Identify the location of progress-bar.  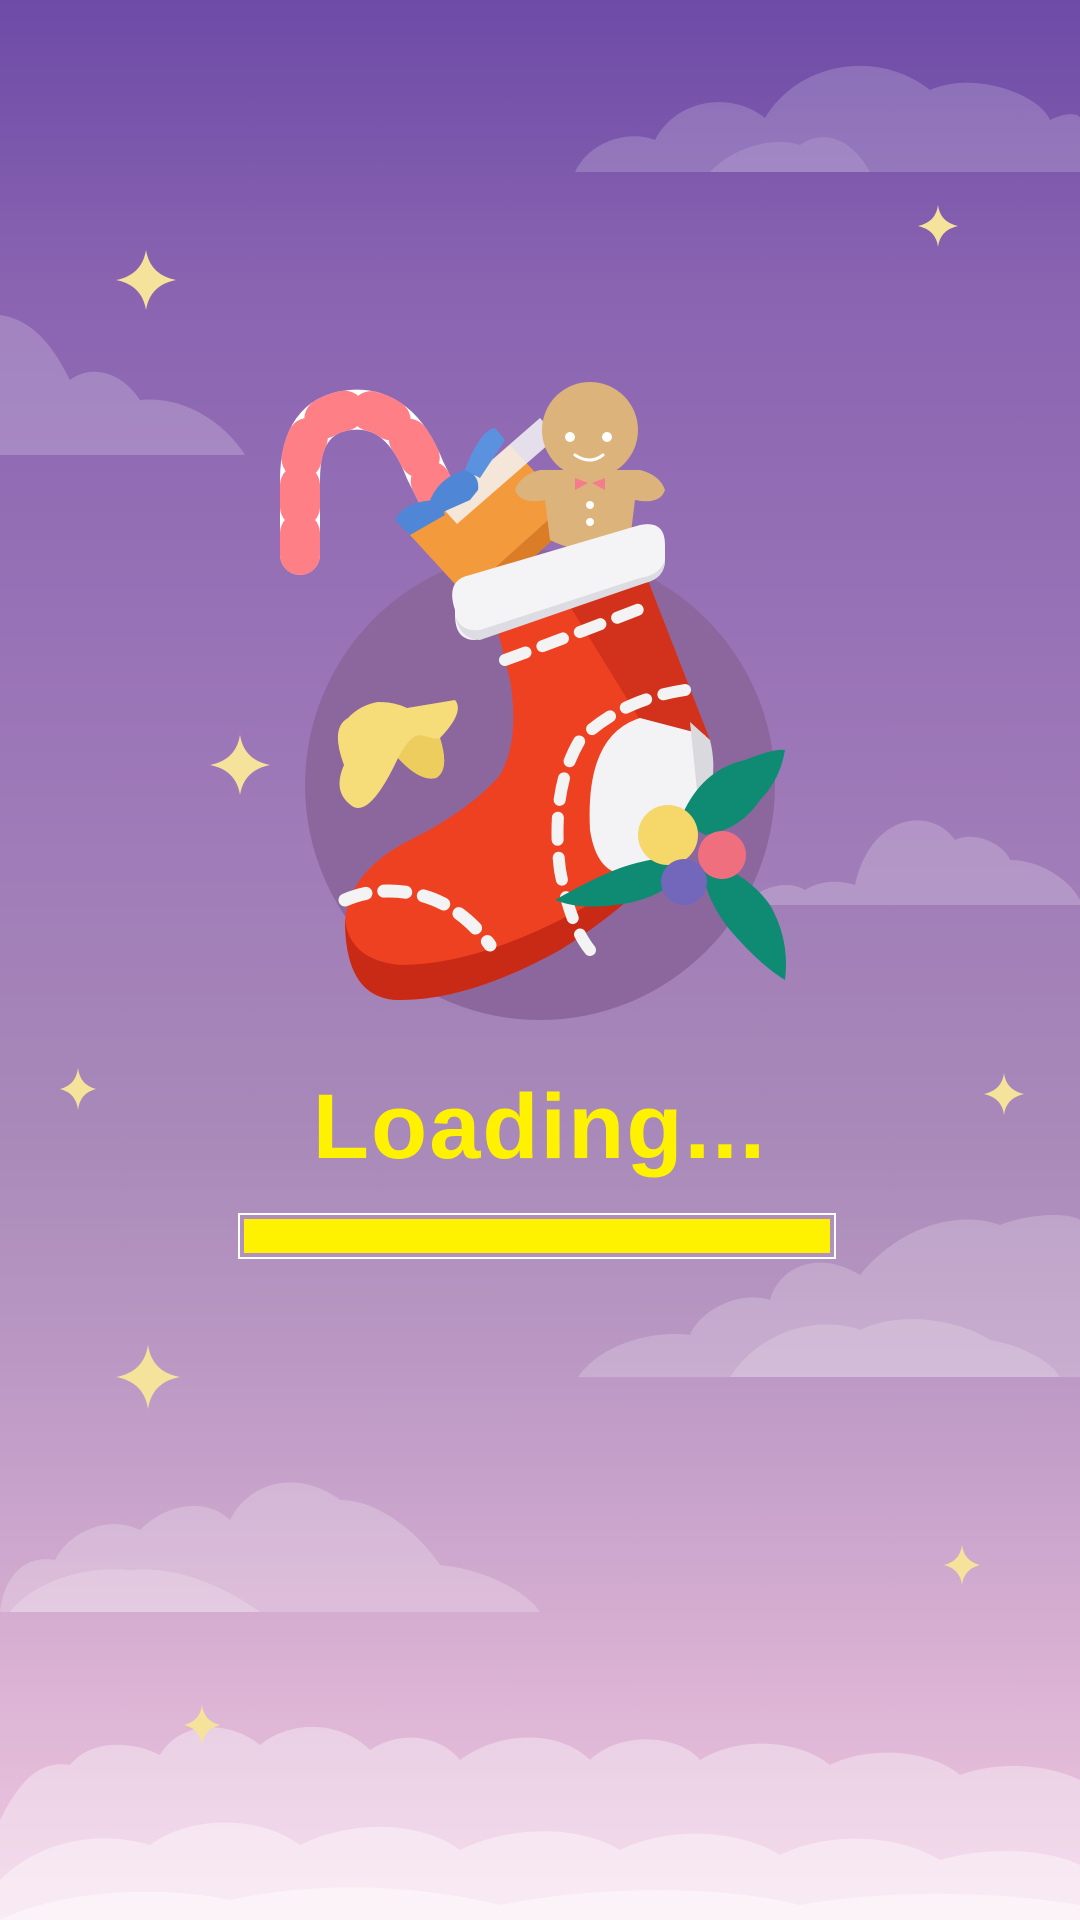
(537, 1236).